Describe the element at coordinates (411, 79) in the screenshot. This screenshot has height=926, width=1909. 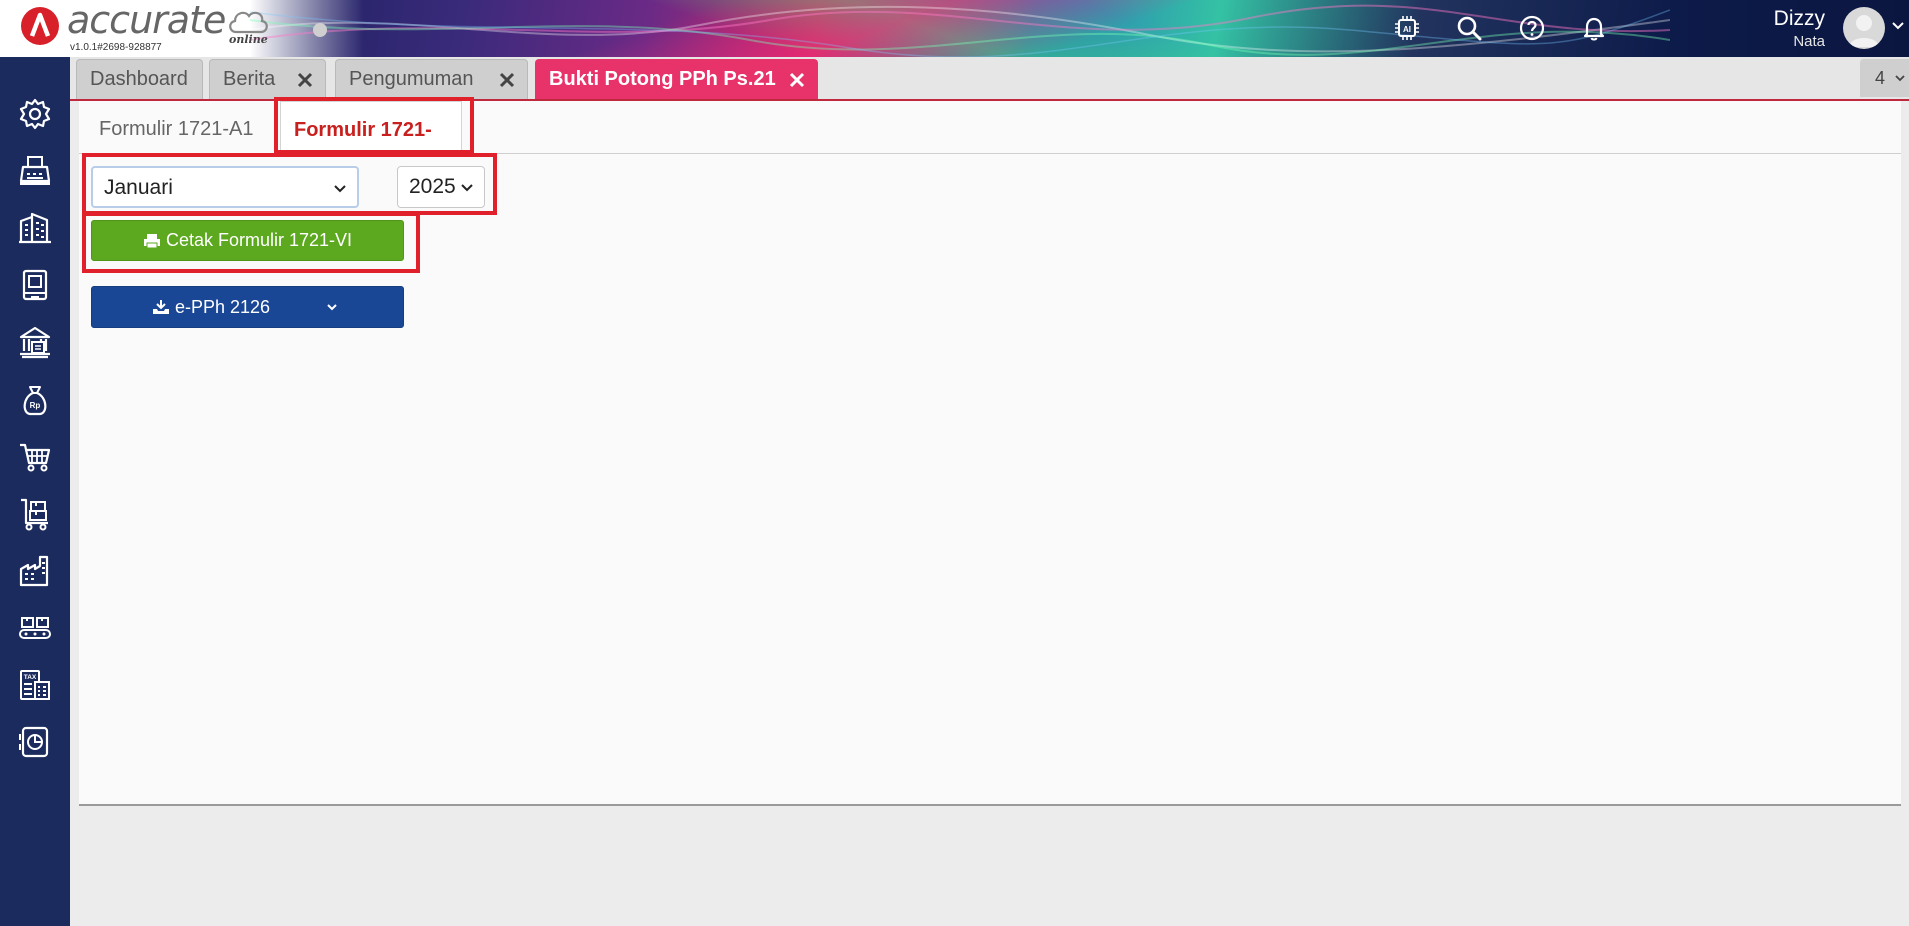
I see `tab-label: Pengumuman` at that location.